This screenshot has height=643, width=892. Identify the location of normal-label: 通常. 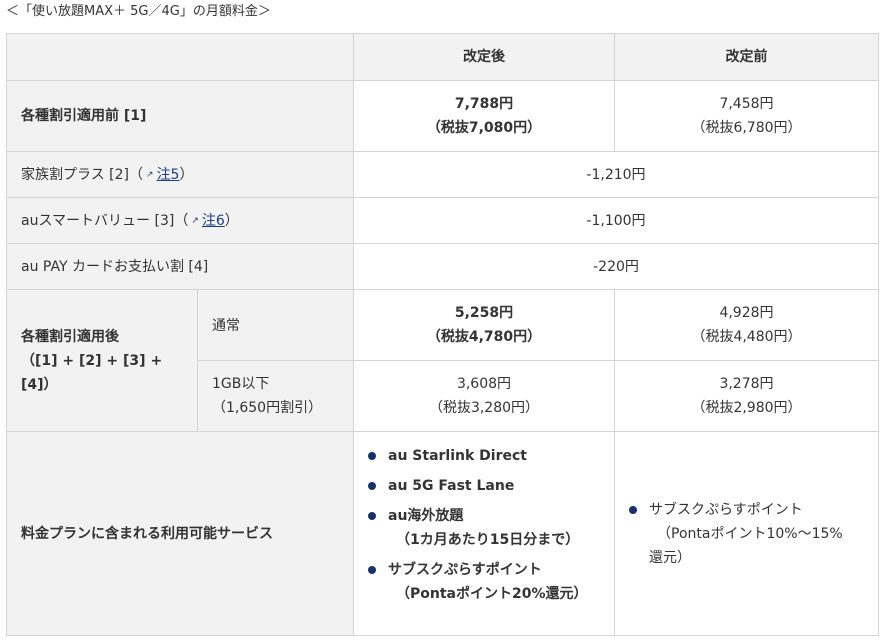
(275, 325).